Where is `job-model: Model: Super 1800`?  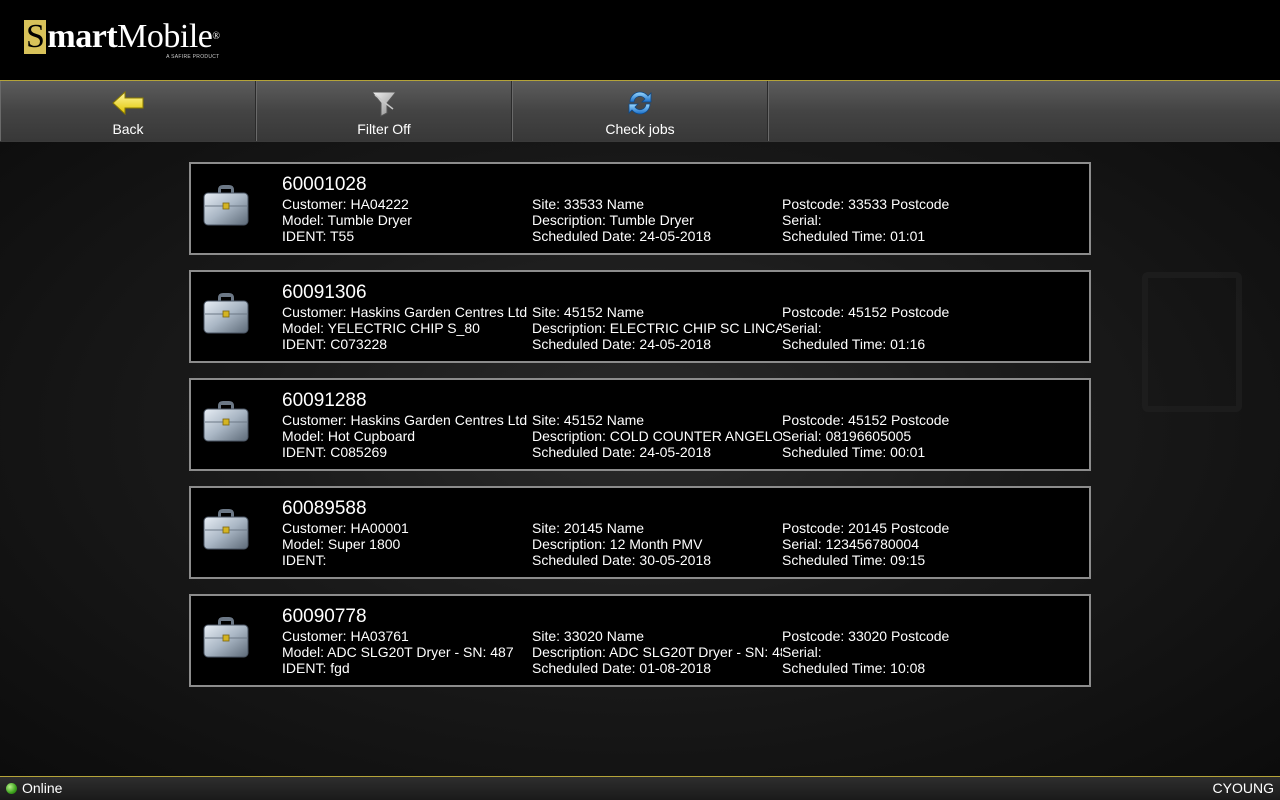 job-model: Model: Super 1800 is located at coordinates (341, 544).